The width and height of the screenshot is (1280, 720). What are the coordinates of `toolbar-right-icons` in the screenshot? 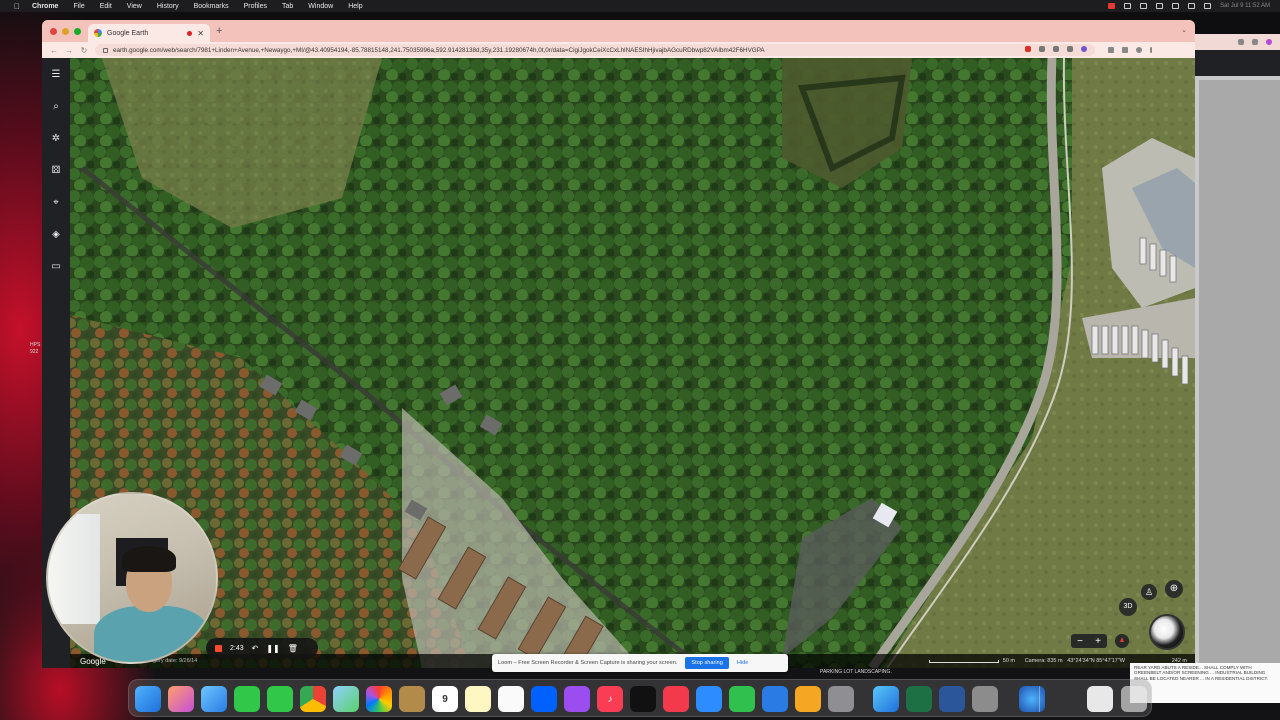 It's located at (1130, 50).